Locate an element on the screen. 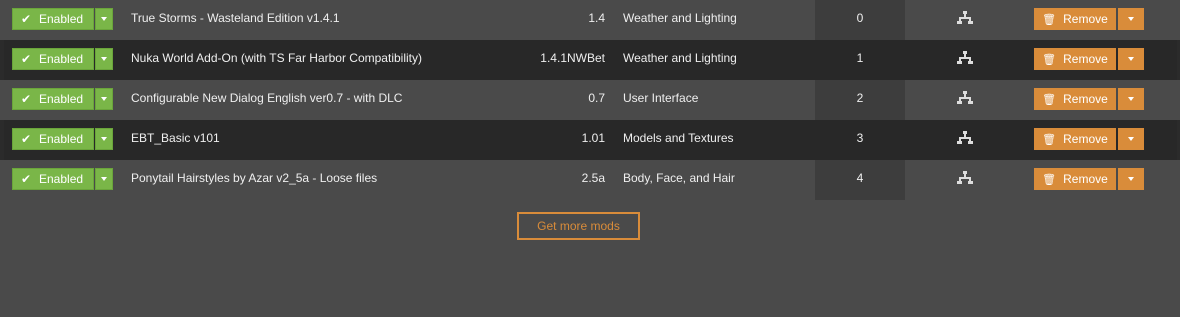  mod-priority: 0 is located at coordinates (860, 18).